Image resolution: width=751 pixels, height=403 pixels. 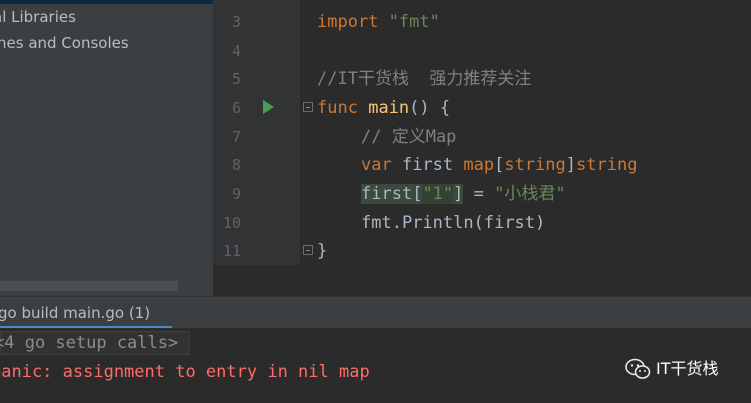 I want to click on watermark-text: IT干货栈, so click(x=687, y=368).